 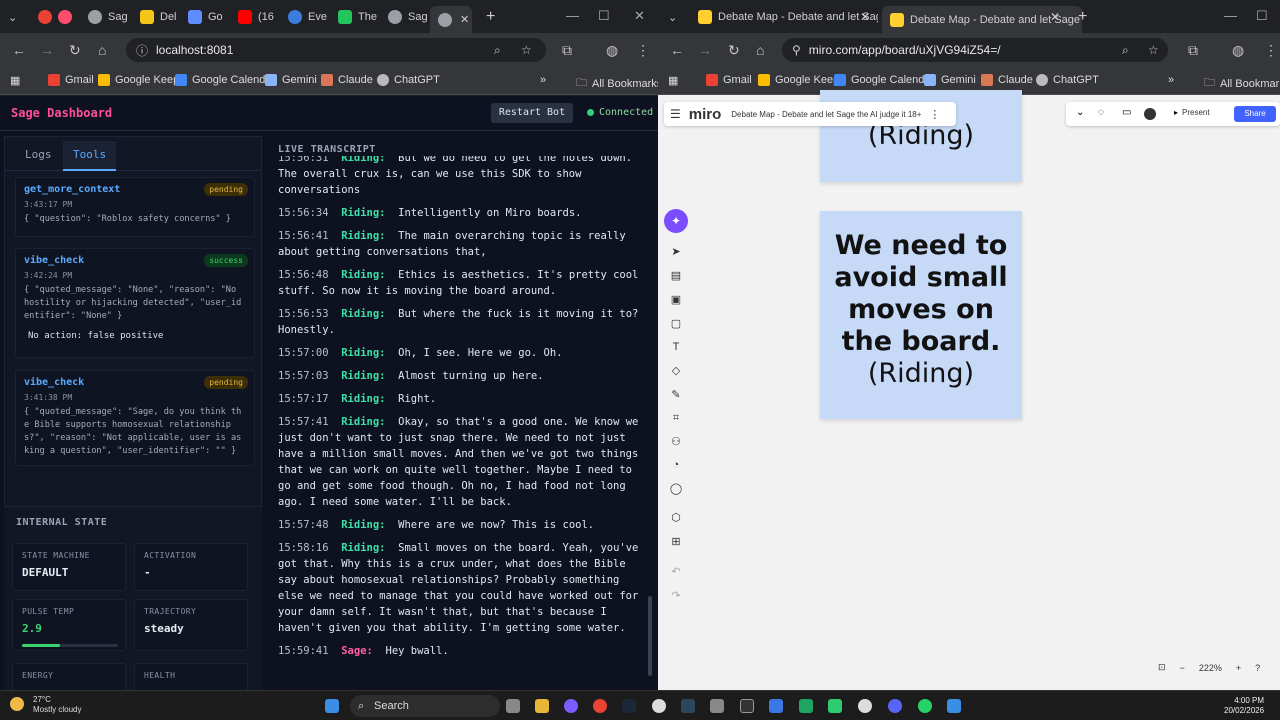 What do you see at coordinates (1182, 668) in the screenshot?
I see `zoom-out-icon: −` at bounding box center [1182, 668].